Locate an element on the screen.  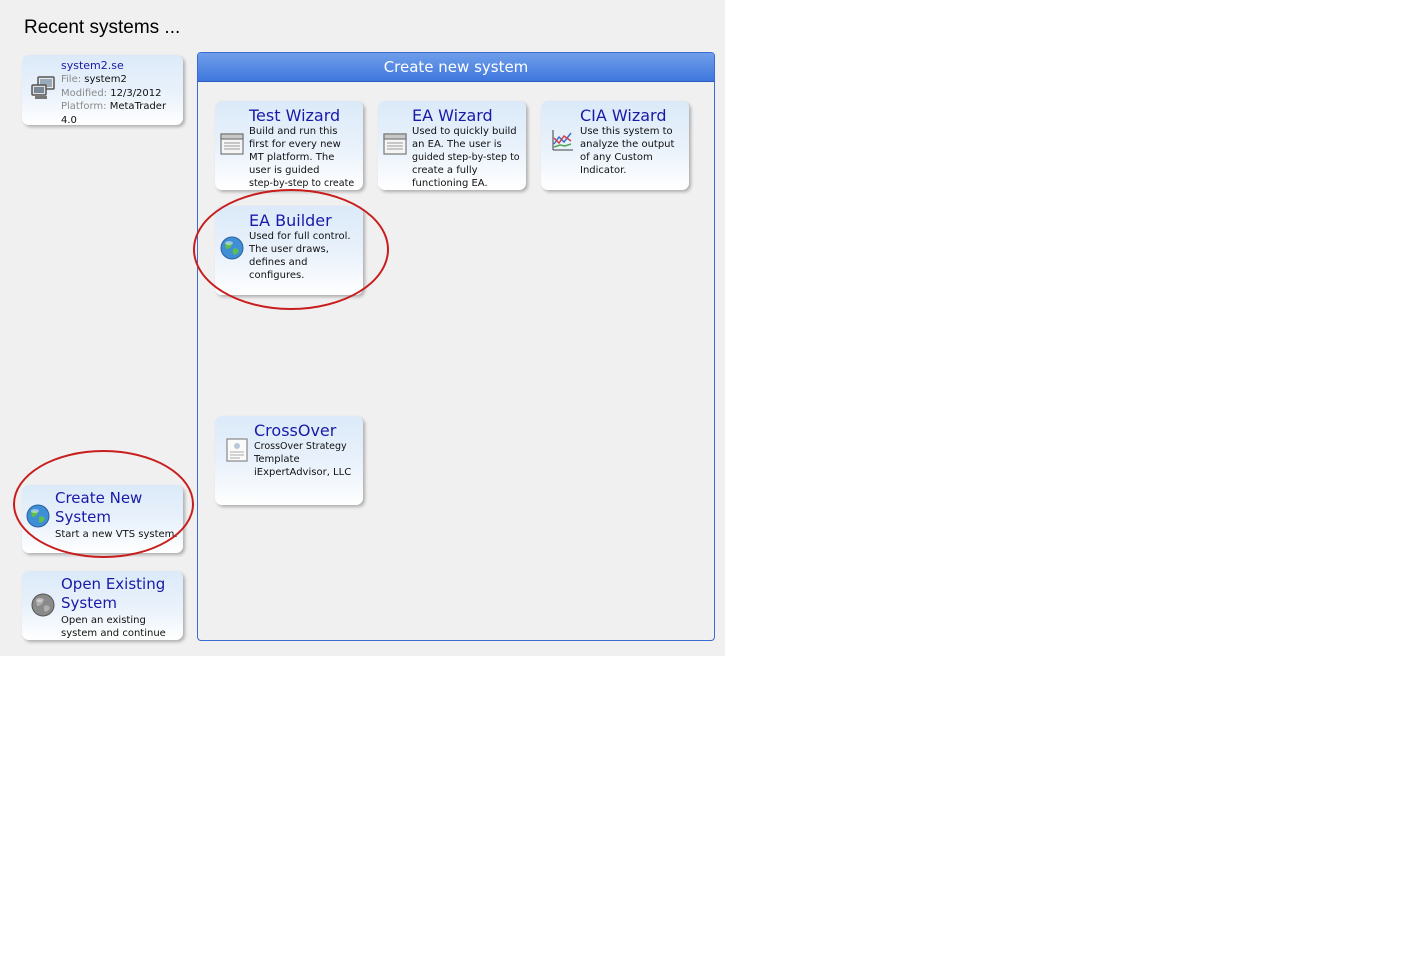
panel-header: Create new system is located at coordinates (456, 67).